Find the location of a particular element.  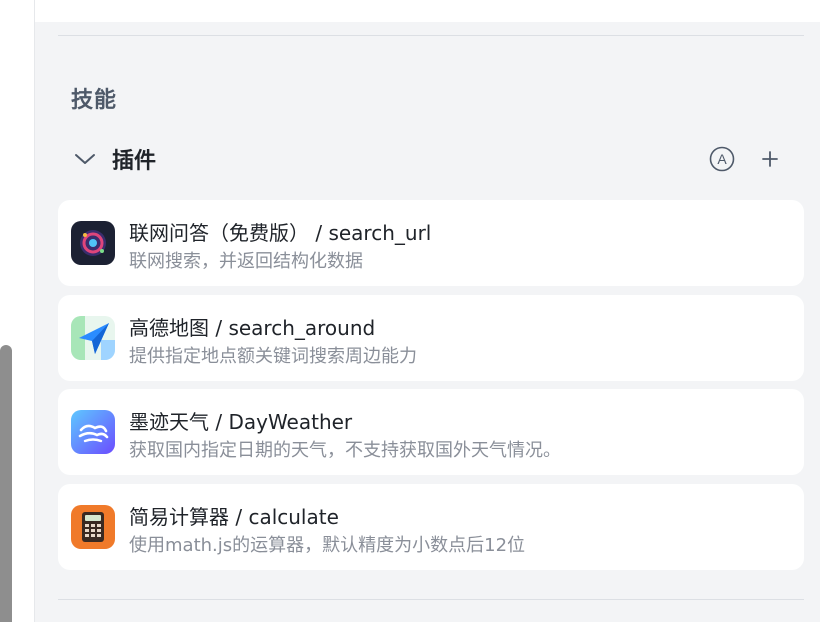

section-title: 技能 is located at coordinates (94, 100).